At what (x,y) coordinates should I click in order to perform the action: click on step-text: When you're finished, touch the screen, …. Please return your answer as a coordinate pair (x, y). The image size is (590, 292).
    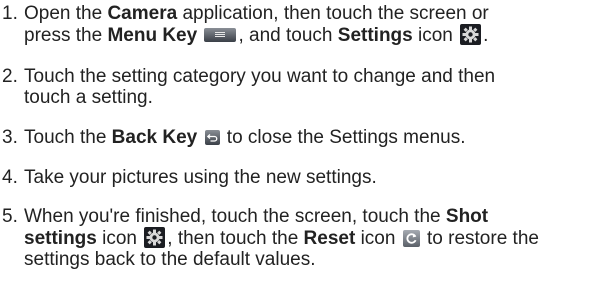
    Looking at the image, I should click on (235, 216).